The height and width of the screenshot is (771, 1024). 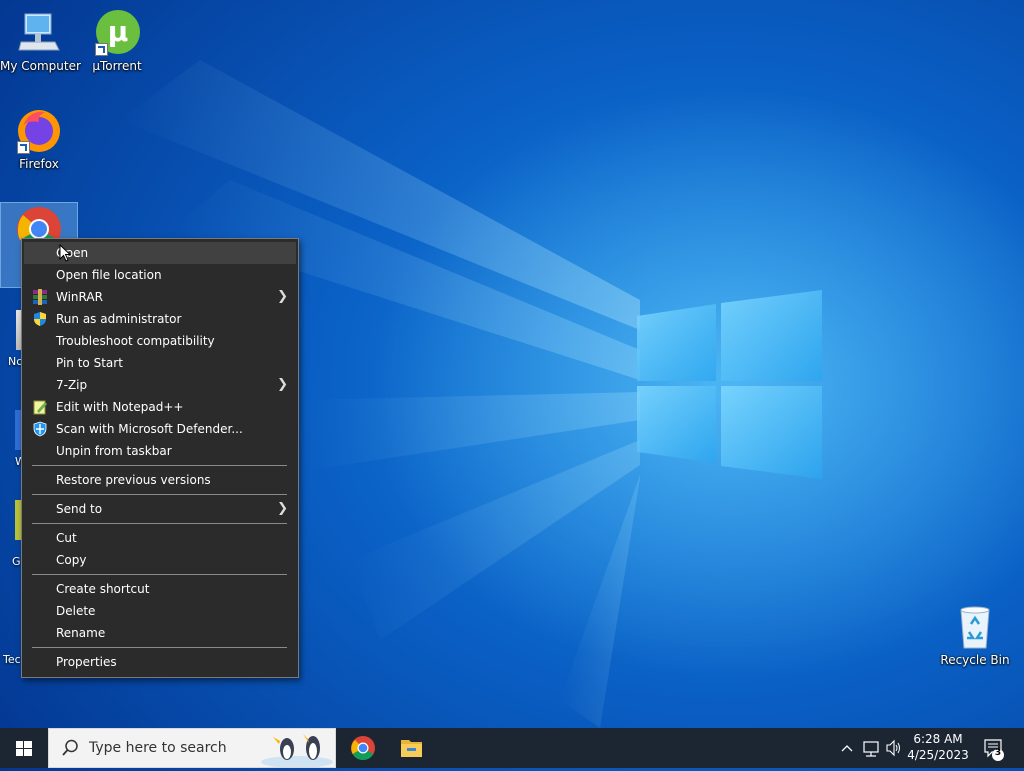 What do you see at coordinates (297, 750) in the screenshot?
I see `search-highlight-icon` at bounding box center [297, 750].